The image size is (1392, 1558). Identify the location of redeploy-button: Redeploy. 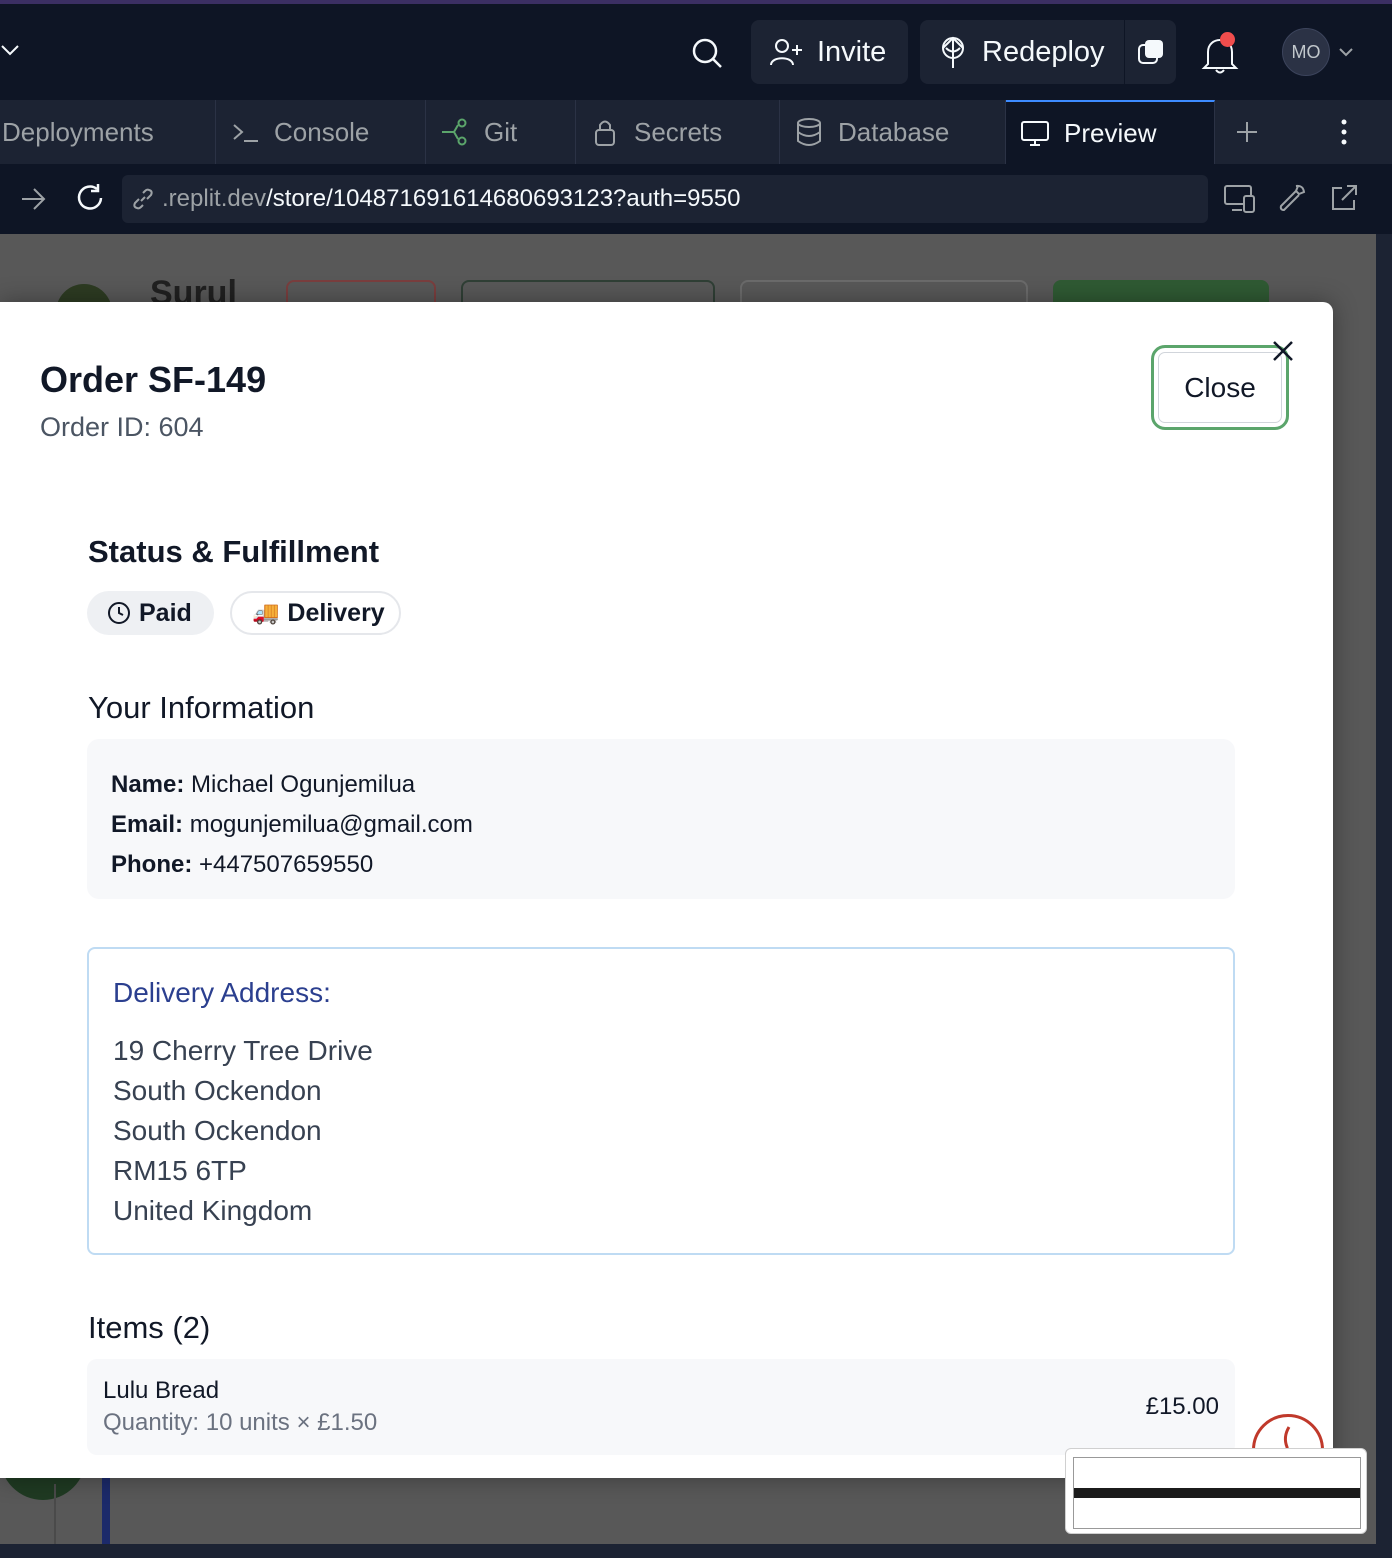
(1022, 52).